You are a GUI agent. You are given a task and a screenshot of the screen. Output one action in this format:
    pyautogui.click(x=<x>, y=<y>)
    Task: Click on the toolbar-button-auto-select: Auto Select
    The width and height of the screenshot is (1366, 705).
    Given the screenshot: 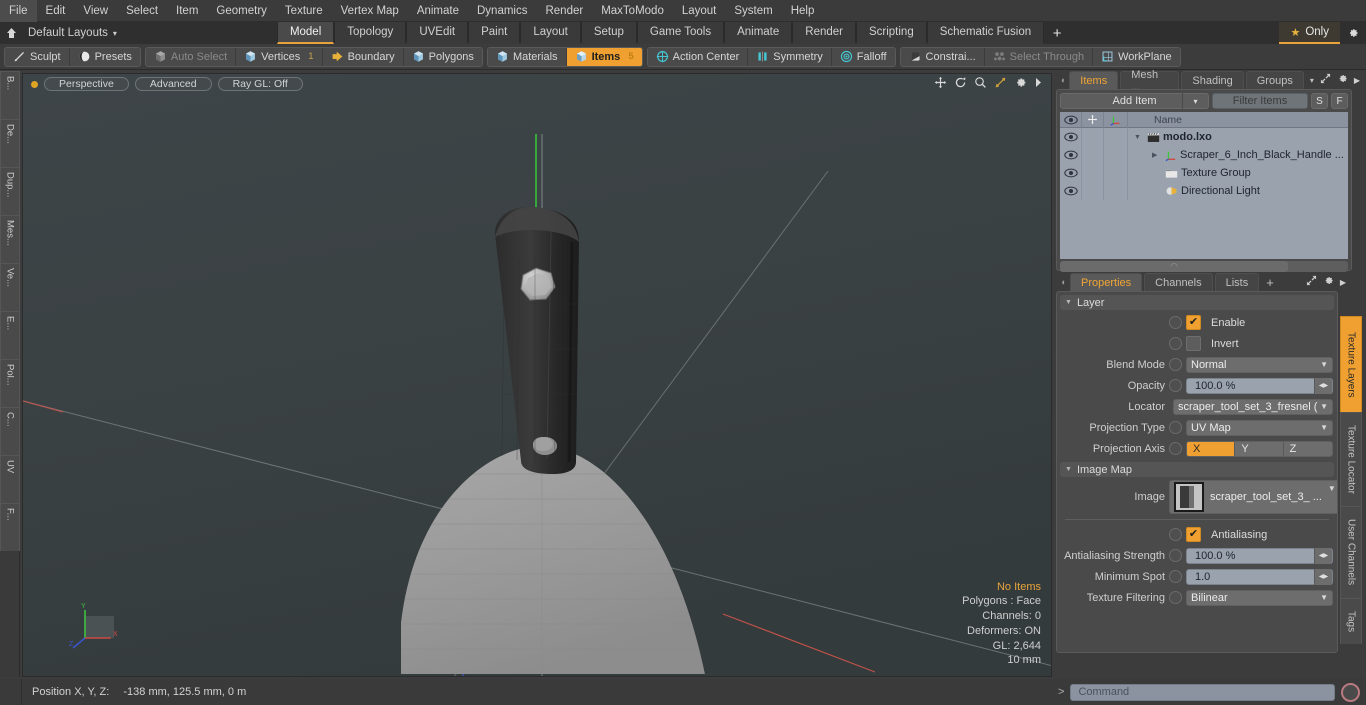 What is the action you would take?
    pyautogui.click(x=191, y=56)
    